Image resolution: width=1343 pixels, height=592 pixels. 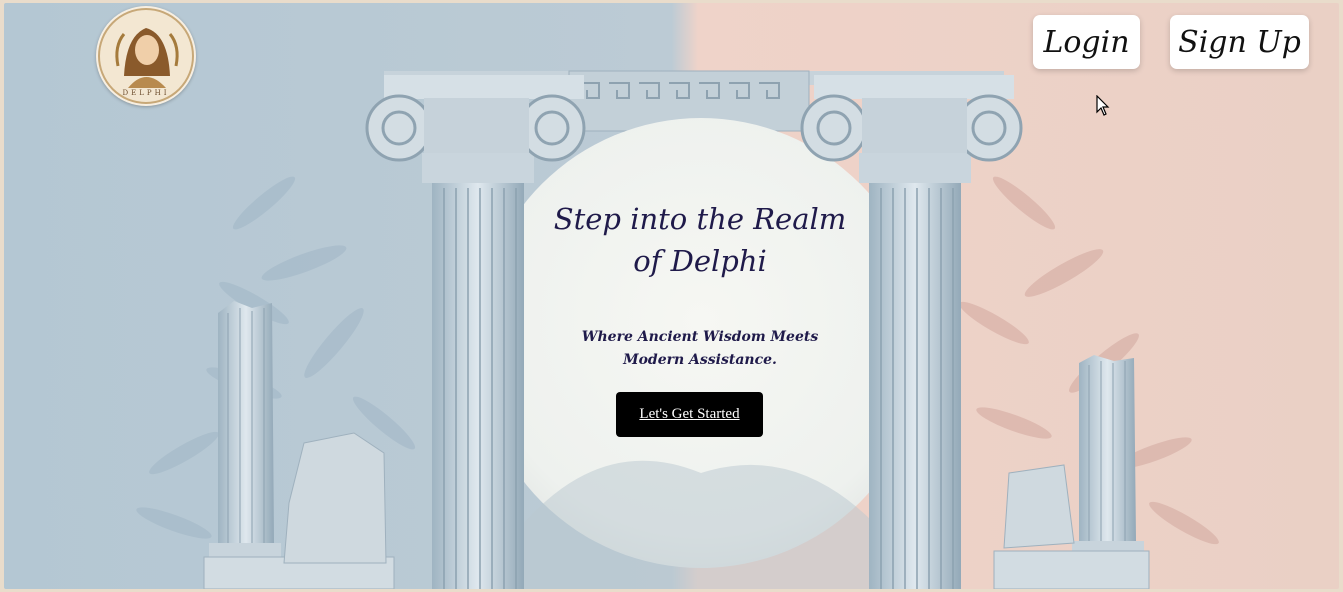 What do you see at coordinates (146, 56) in the screenshot?
I see `delphi-logo: DELPHI` at bounding box center [146, 56].